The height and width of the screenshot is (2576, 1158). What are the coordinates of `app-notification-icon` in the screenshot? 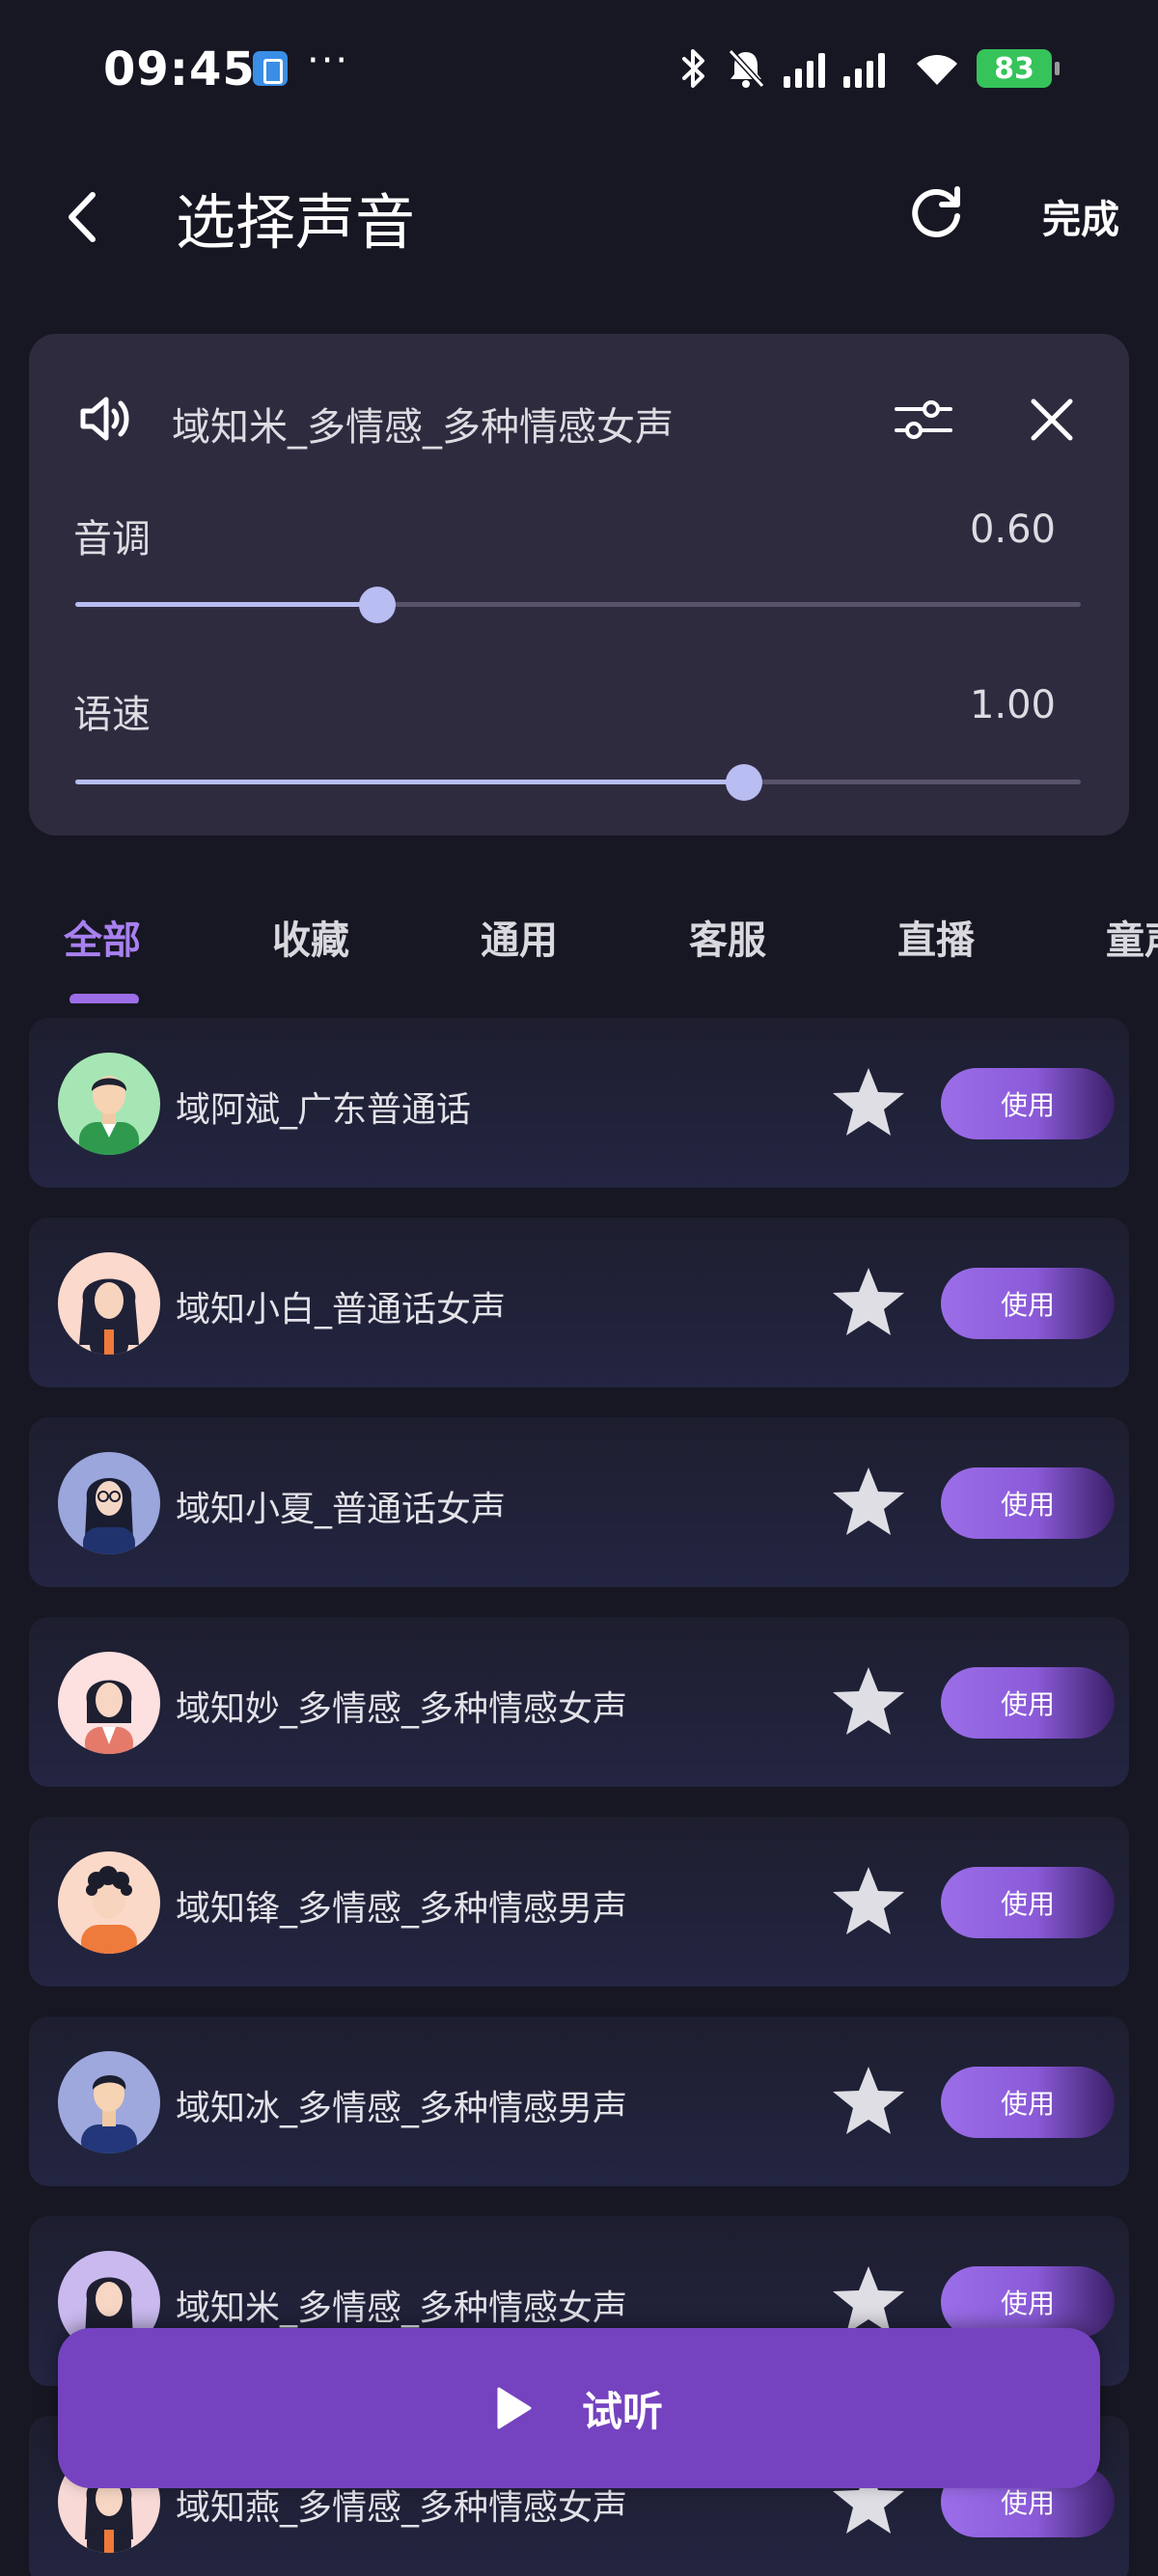 It's located at (270, 68).